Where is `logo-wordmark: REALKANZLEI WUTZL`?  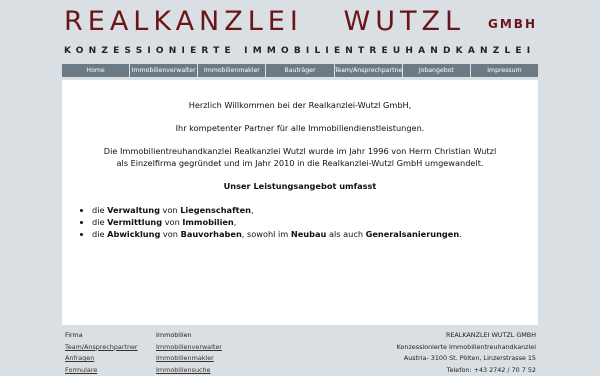 logo-wordmark: REALKANZLEI WUTZL is located at coordinates (264, 22).